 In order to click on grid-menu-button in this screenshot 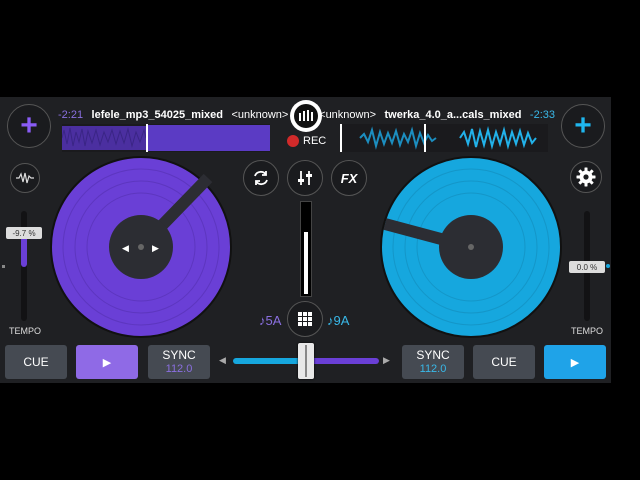, I will do `click(305, 319)`.